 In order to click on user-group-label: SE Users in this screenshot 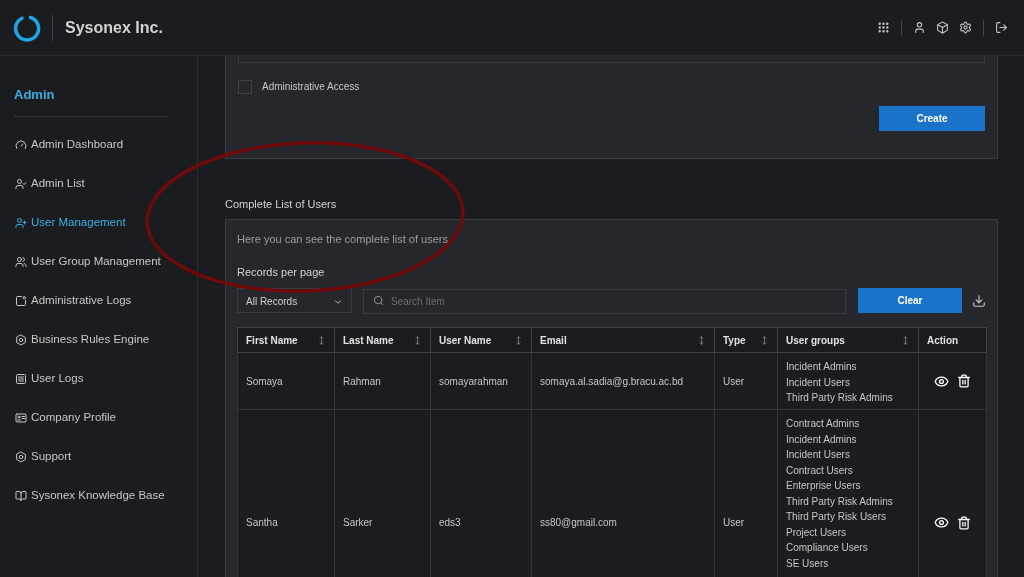, I will do `click(808, 563)`.